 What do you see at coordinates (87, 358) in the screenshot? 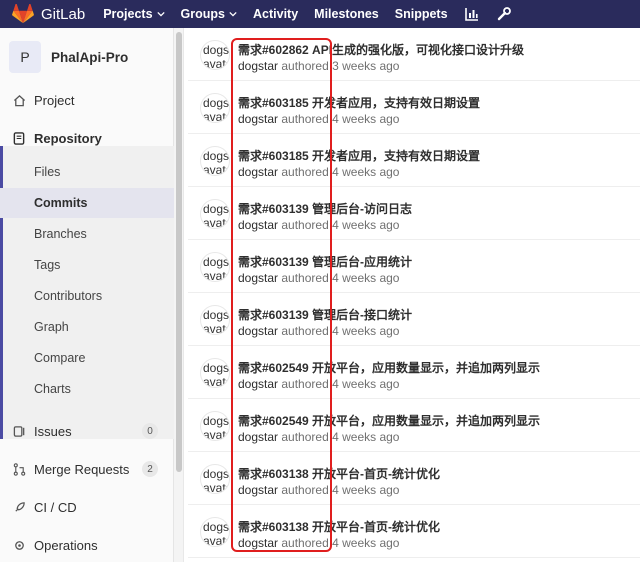
I see `repo-sub-compare: Compare` at bounding box center [87, 358].